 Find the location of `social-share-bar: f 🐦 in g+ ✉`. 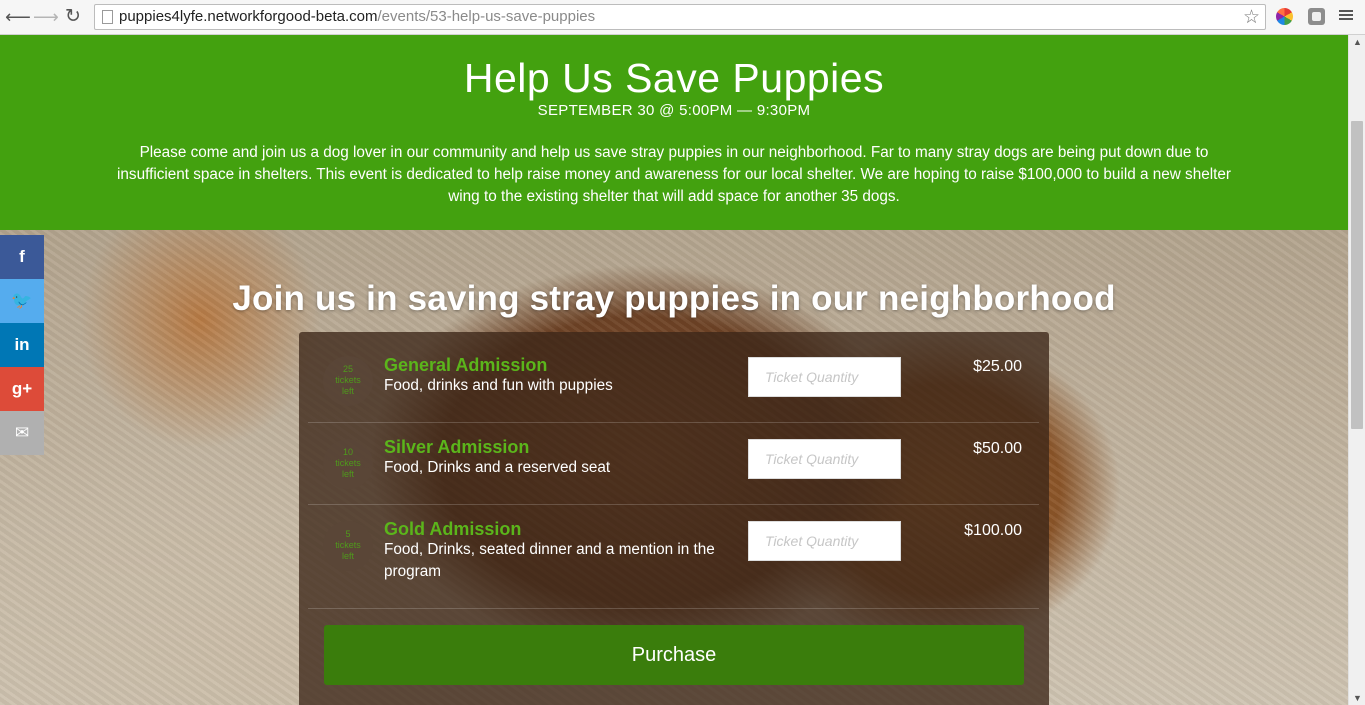

social-share-bar: f 🐦 in g+ ✉ is located at coordinates (22, 345).